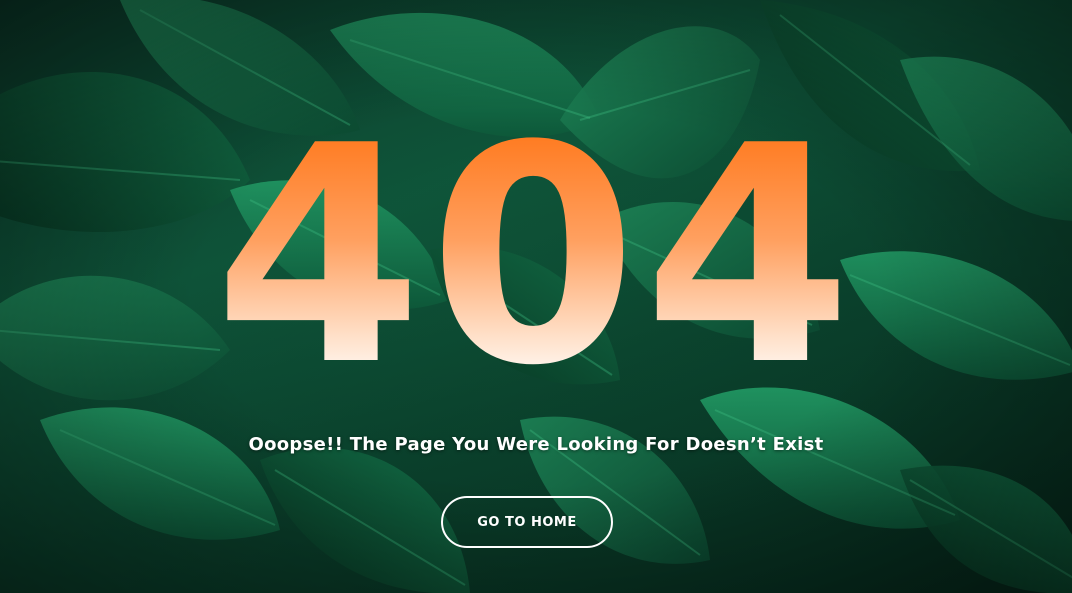 The width and height of the screenshot is (1072, 593). I want to click on go-to-home-button: GO TO HOME, so click(527, 522).